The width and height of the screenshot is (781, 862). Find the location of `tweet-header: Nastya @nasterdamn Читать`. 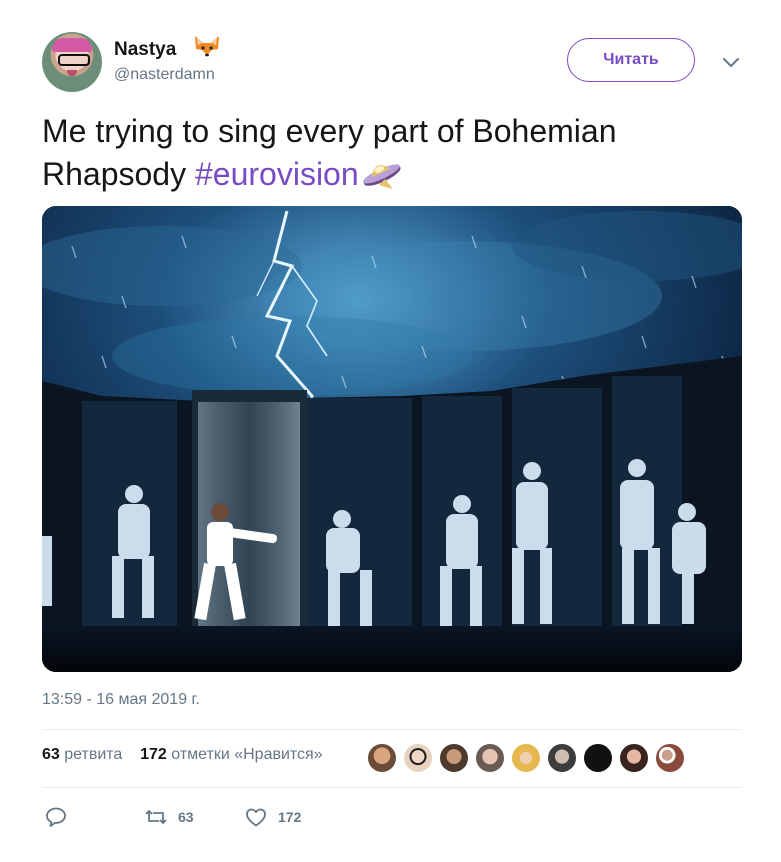

tweet-header: Nastya @nasterdamn Читать is located at coordinates (392, 64).